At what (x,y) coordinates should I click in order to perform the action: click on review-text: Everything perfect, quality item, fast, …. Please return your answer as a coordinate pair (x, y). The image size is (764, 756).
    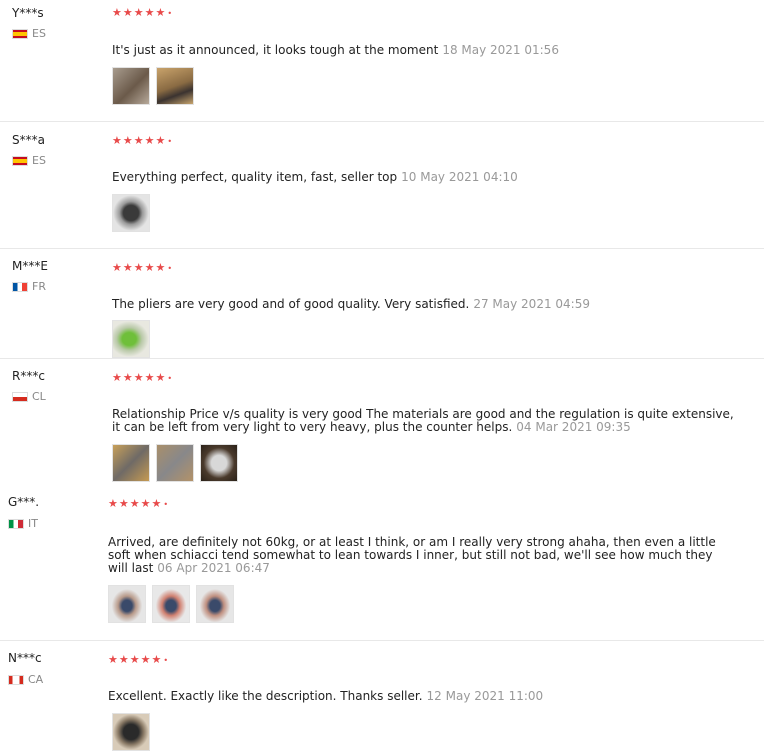
    Looking at the image, I should click on (315, 177).